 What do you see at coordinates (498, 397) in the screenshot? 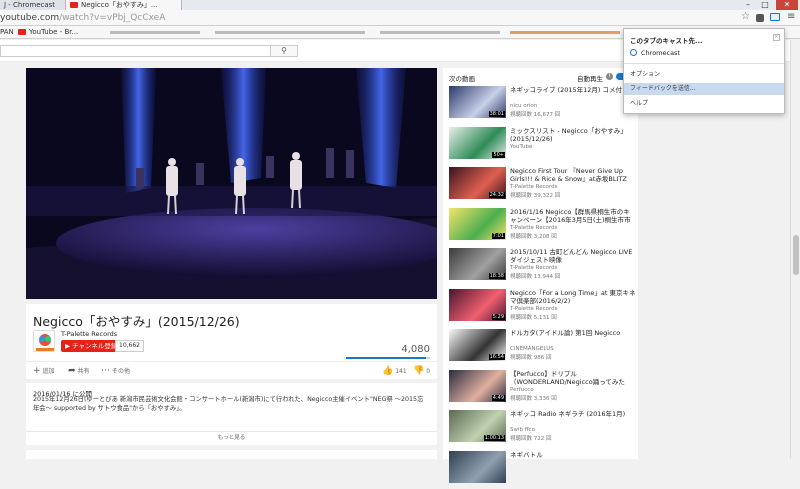
I see `duration-badge: 4:49` at bounding box center [498, 397].